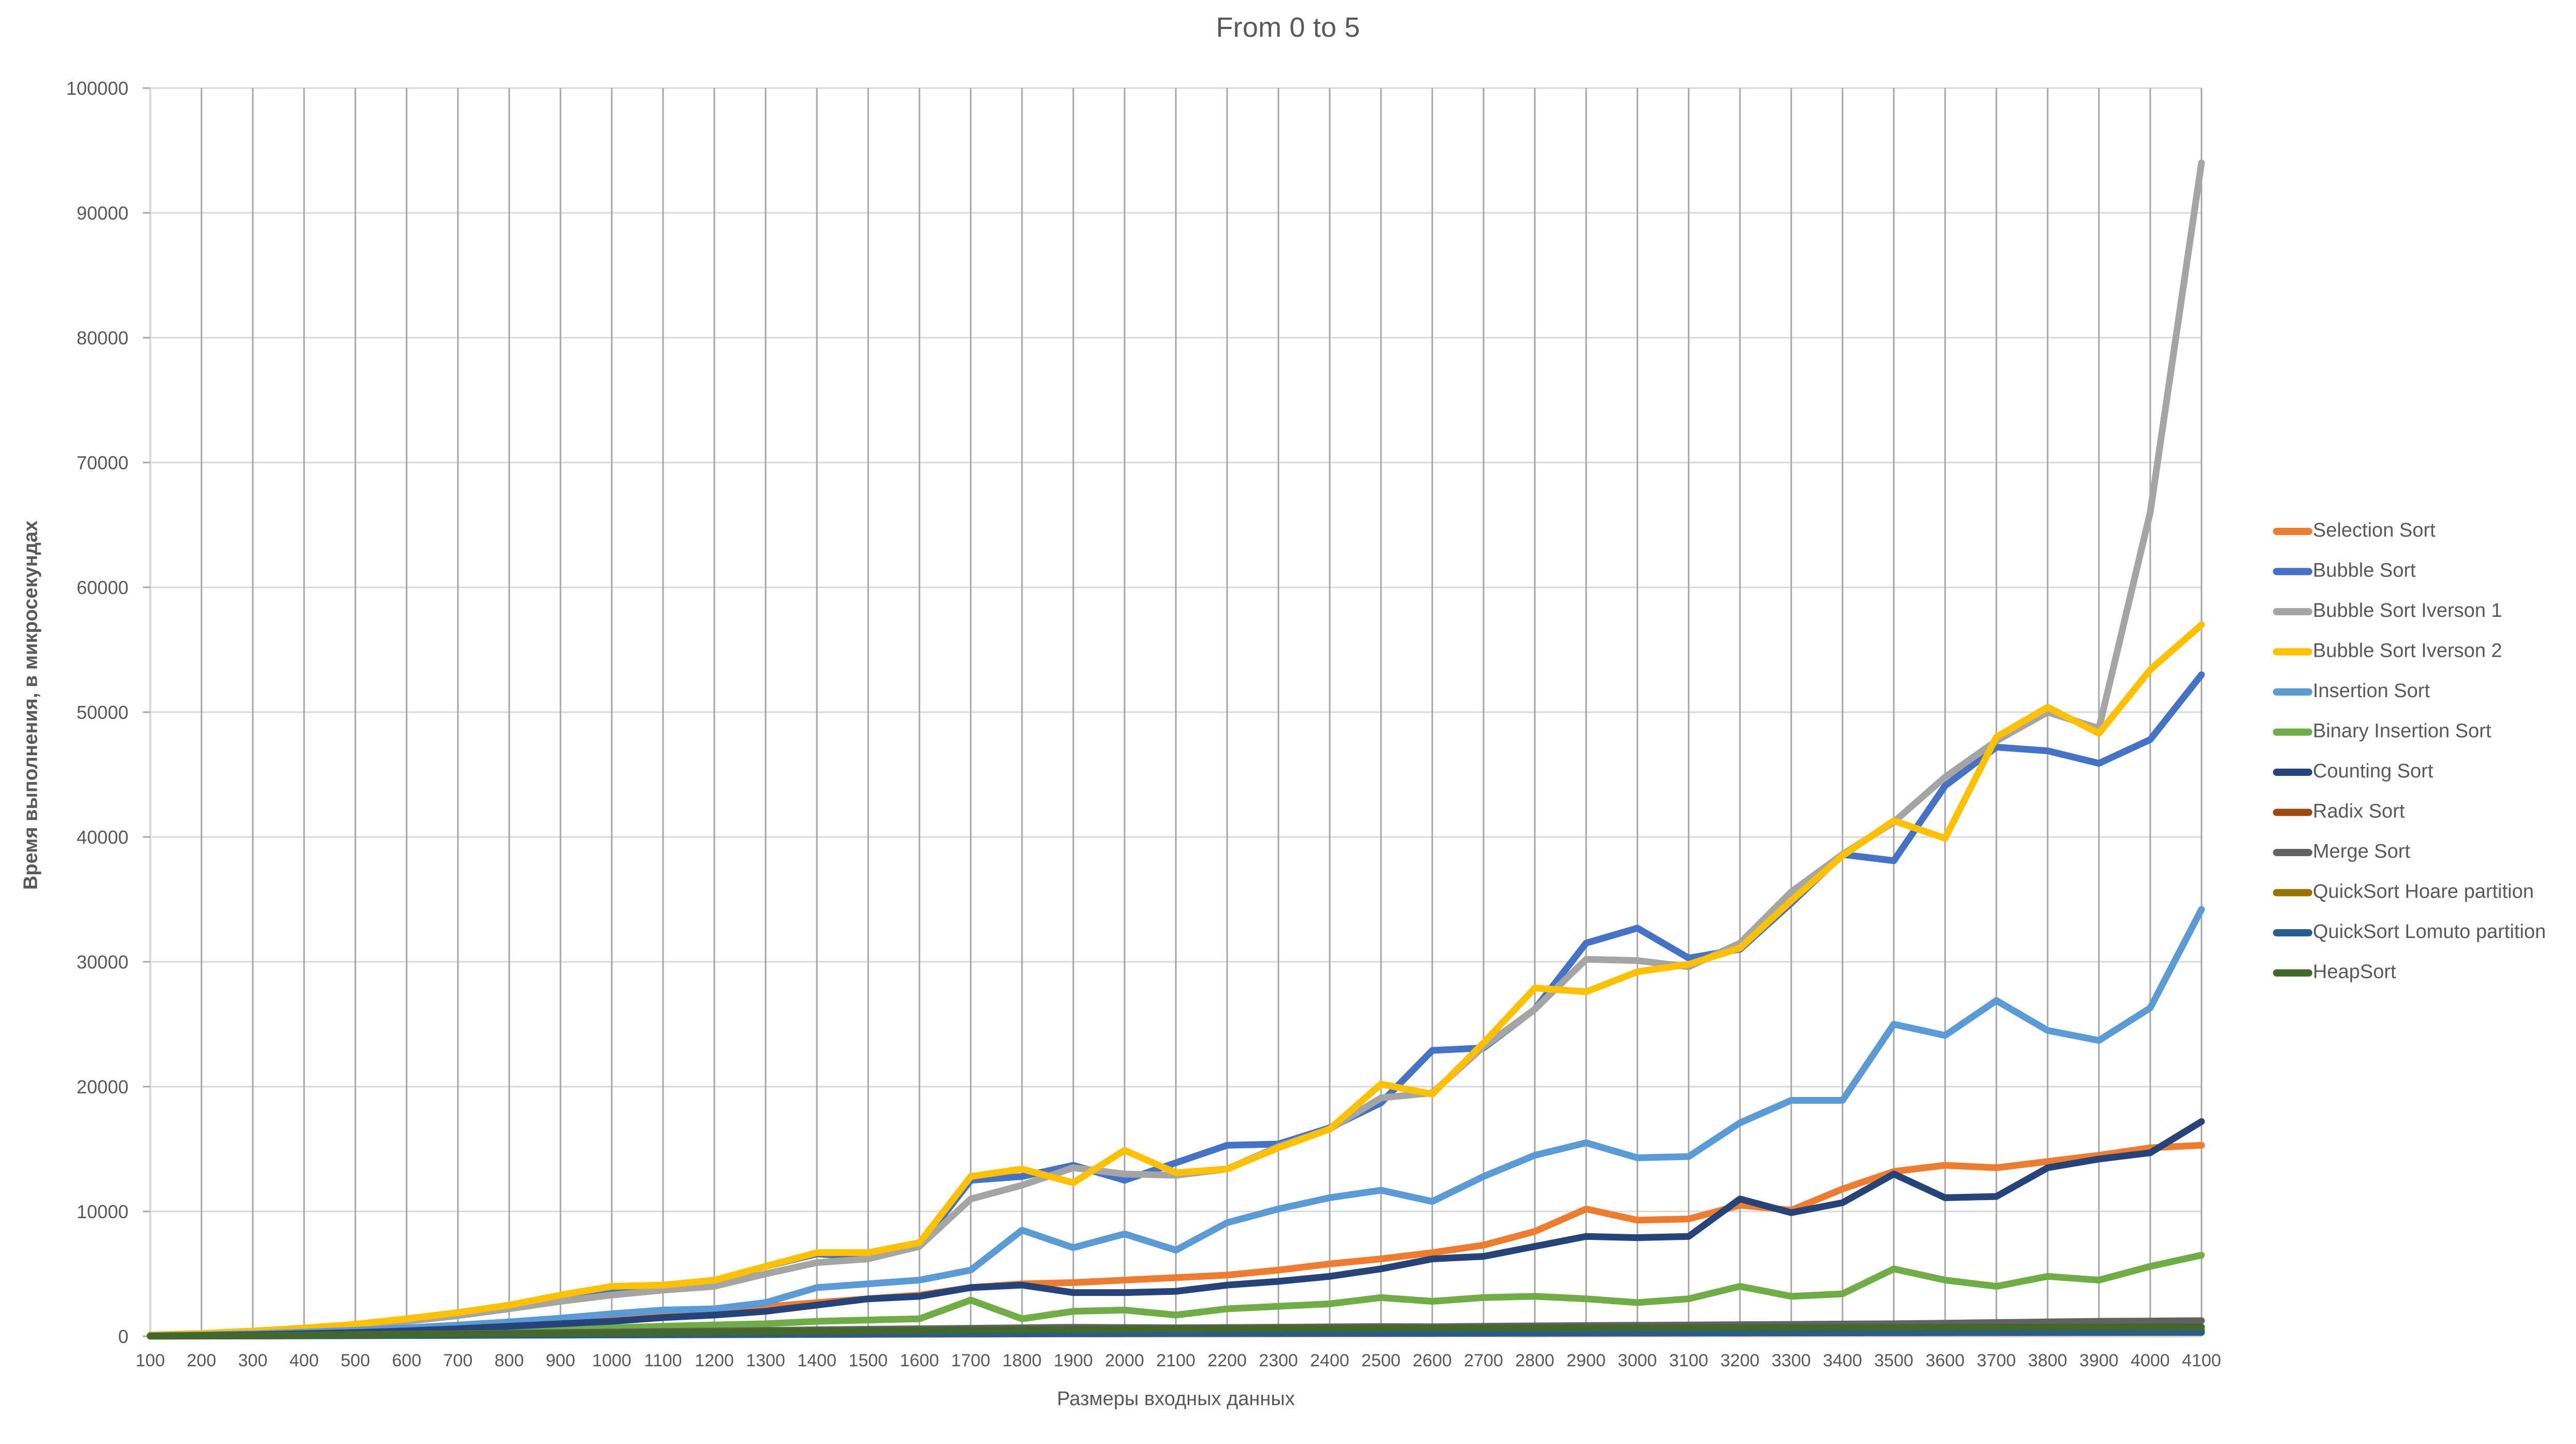 This screenshot has width=2576, height=1444. What do you see at coordinates (1227, 1360) in the screenshot?
I see `x-tick-label: 2200` at bounding box center [1227, 1360].